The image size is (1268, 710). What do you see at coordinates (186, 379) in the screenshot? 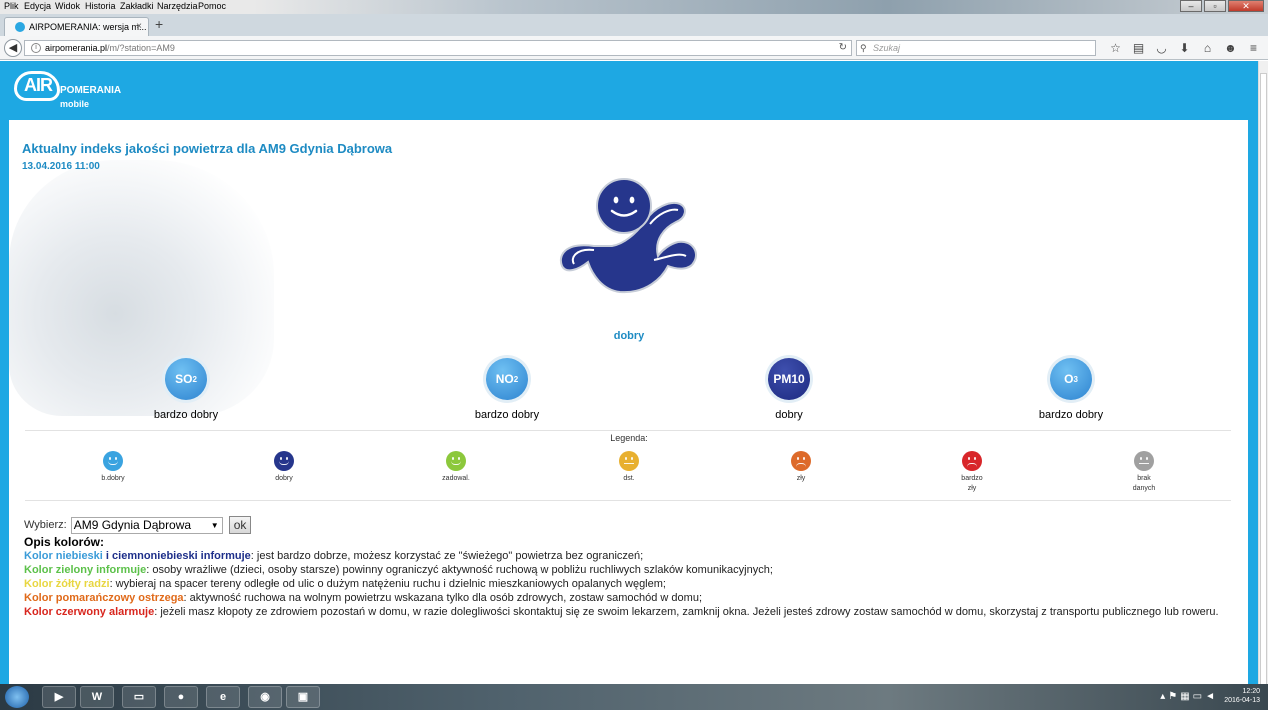
I see `so2-badge: SO 2` at bounding box center [186, 379].